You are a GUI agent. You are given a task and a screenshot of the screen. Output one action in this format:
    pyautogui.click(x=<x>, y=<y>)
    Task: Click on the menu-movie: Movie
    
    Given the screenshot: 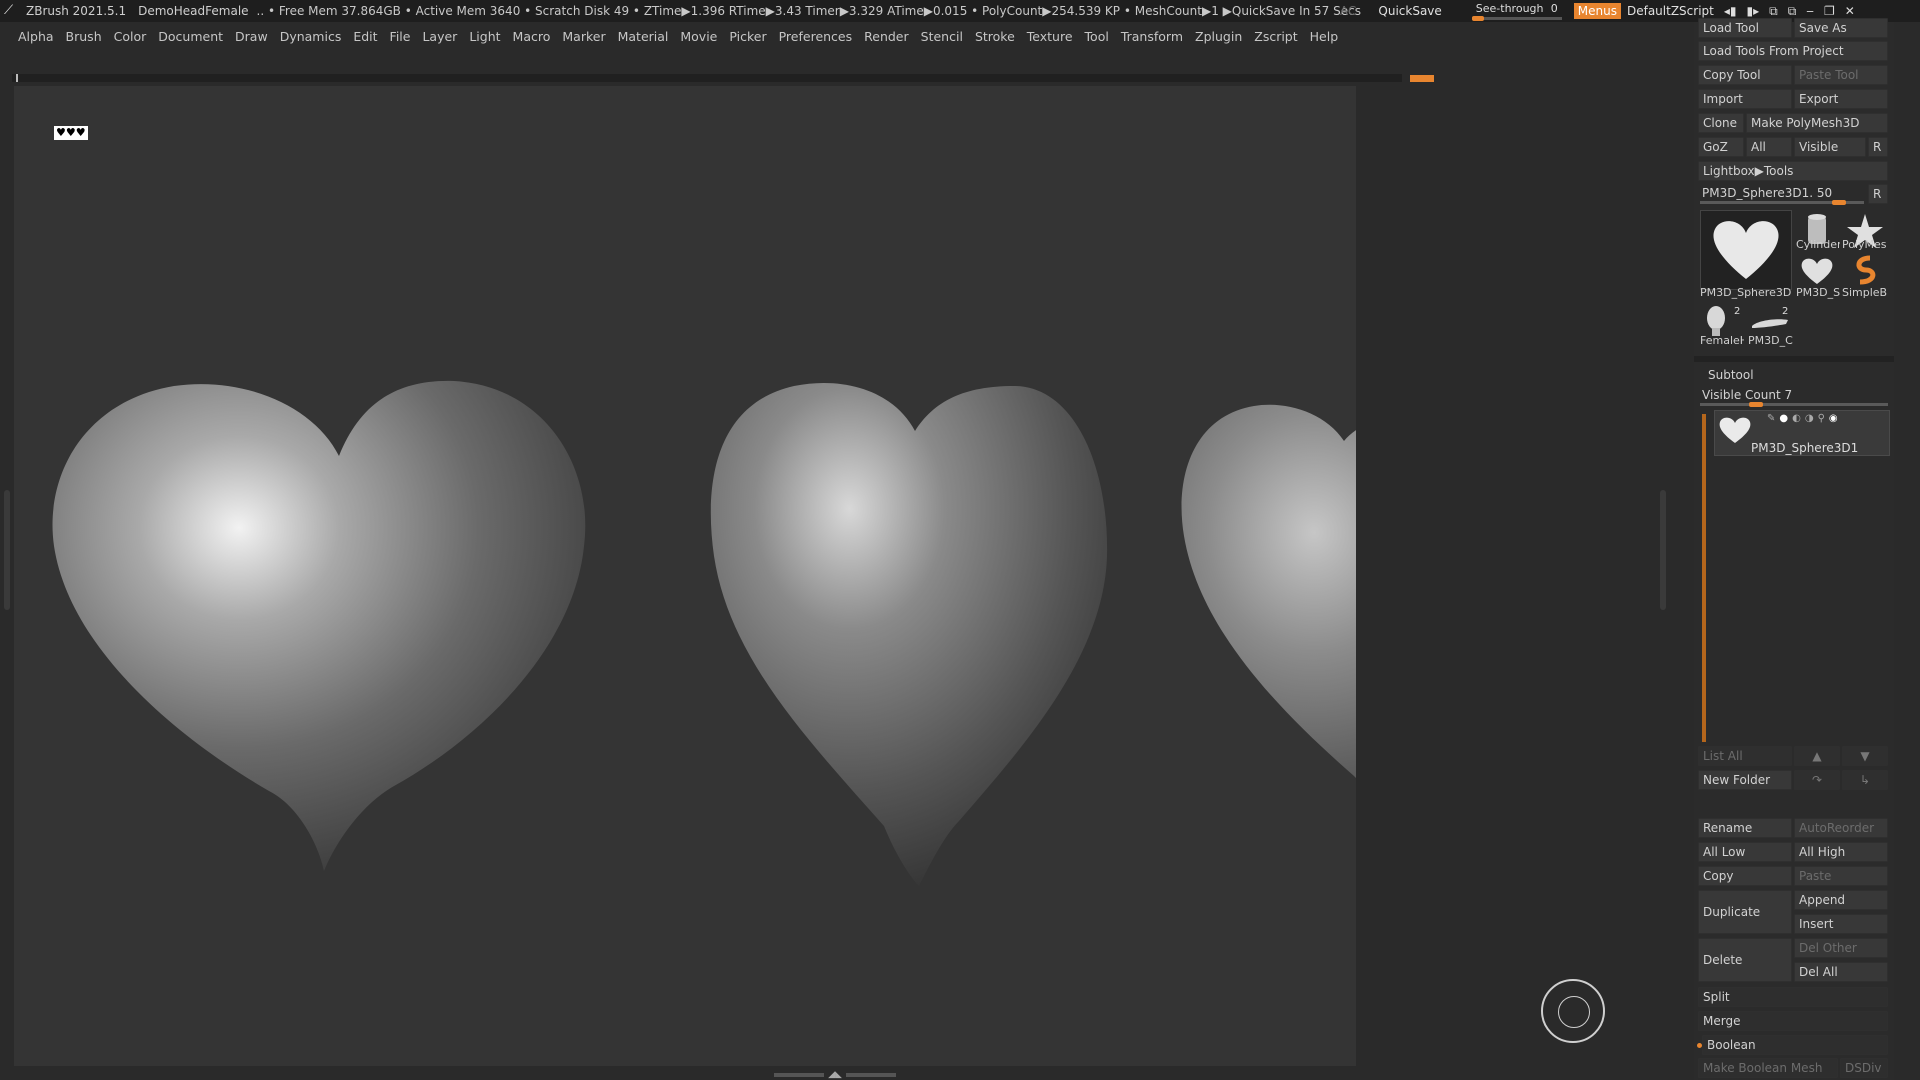 What is the action you would take?
    pyautogui.click(x=698, y=36)
    